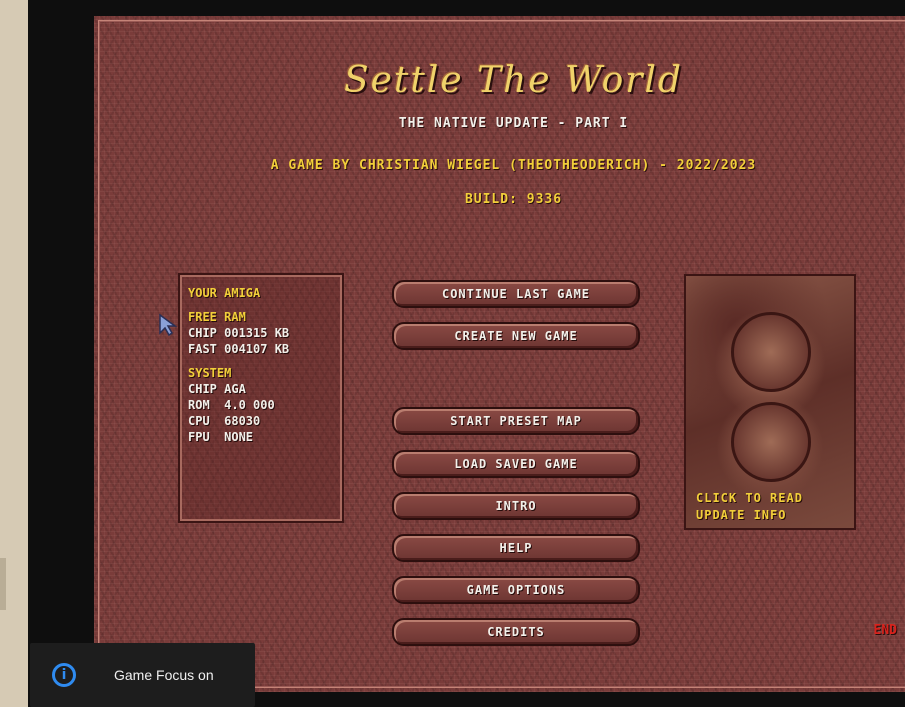 This screenshot has height=707, width=905. Describe the element at coordinates (210, 373) in the screenshot. I see `system-heading: SYSTEM` at that location.